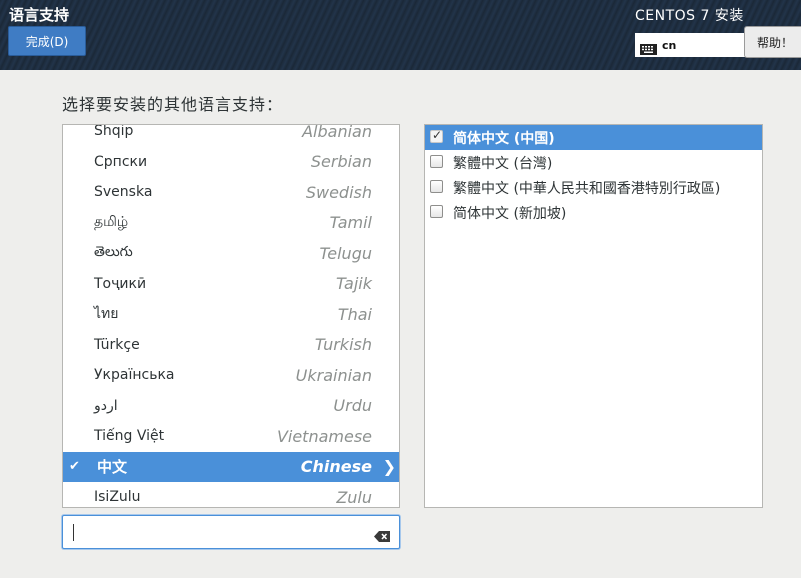 This screenshot has width=801, height=578. What do you see at coordinates (129, 436) in the screenshot?
I see `language-native-name: Tiếng Việt` at bounding box center [129, 436].